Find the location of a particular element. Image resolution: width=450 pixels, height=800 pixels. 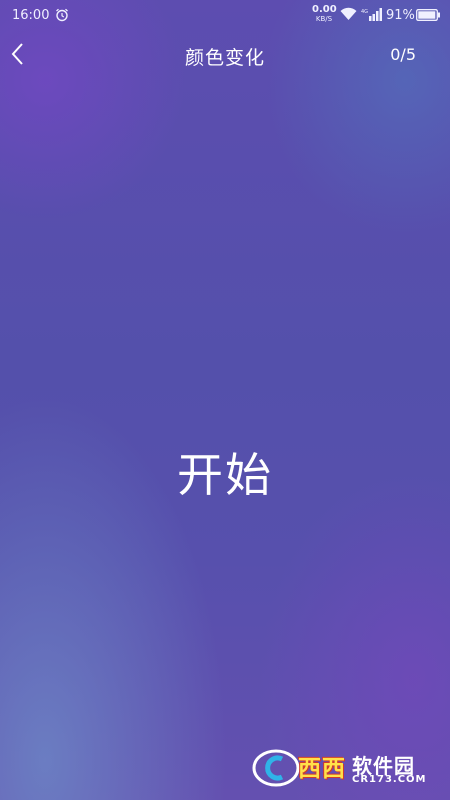

network-speed: 0.00 KB/S is located at coordinates (324, 14).